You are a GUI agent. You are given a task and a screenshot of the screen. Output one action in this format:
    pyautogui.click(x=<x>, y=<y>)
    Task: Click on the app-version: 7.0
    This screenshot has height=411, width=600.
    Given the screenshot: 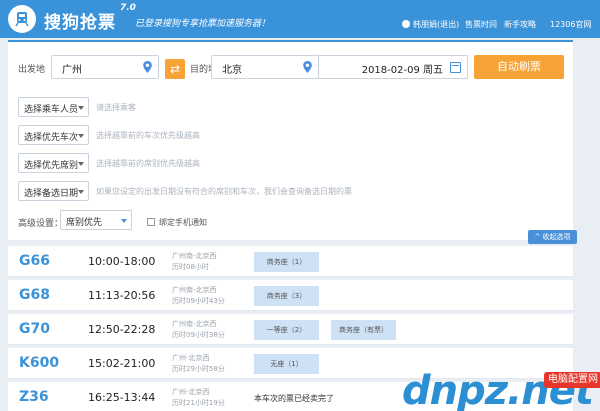 What is the action you would take?
    pyautogui.click(x=128, y=8)
    